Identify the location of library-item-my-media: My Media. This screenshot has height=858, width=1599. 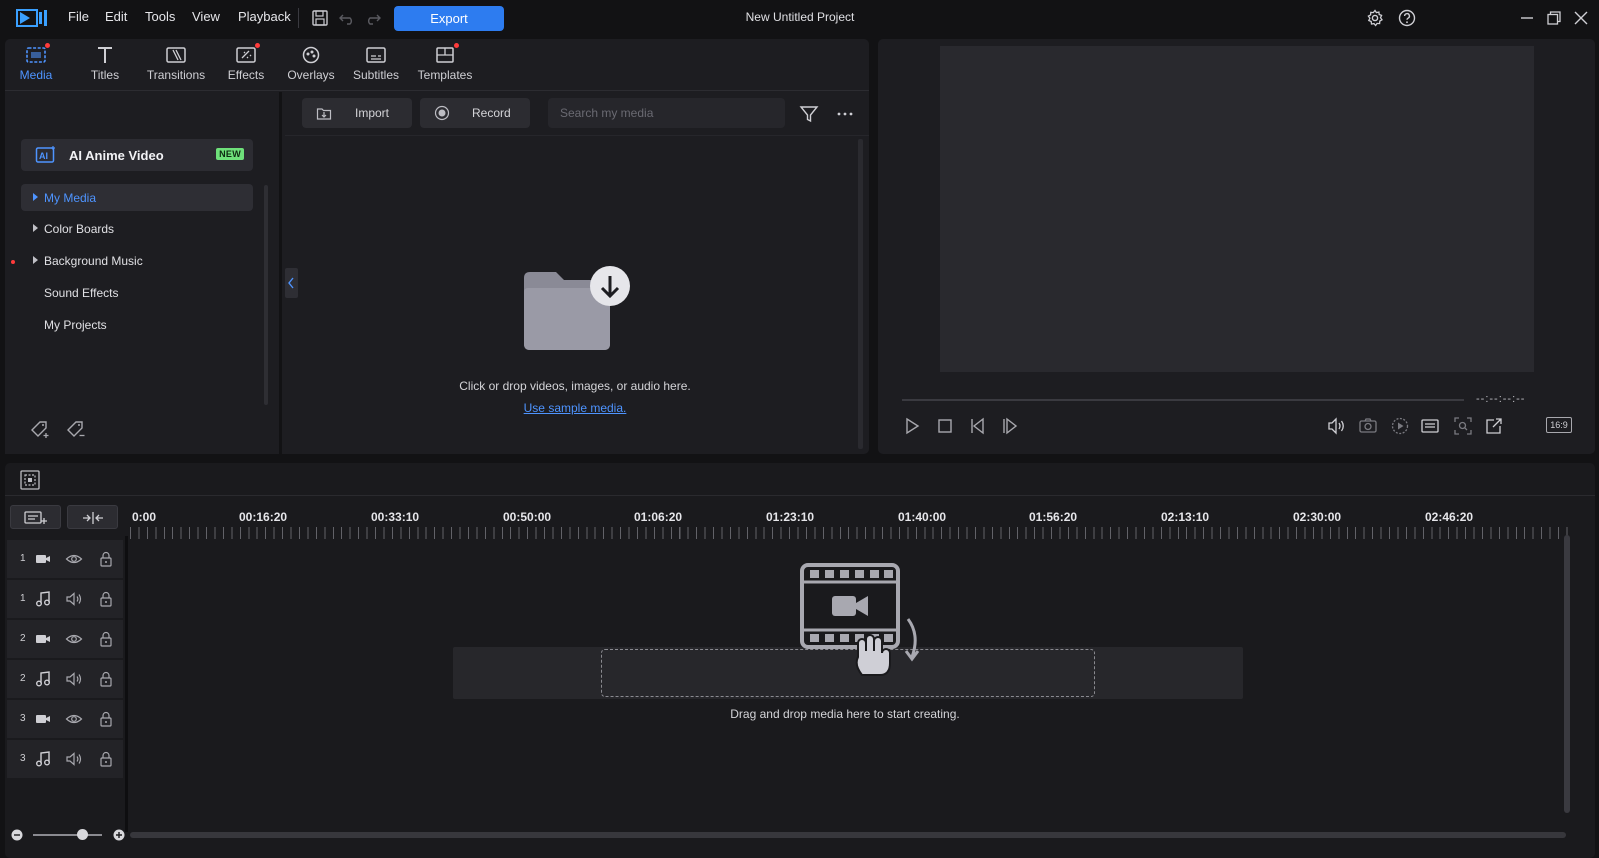
(137, 197).